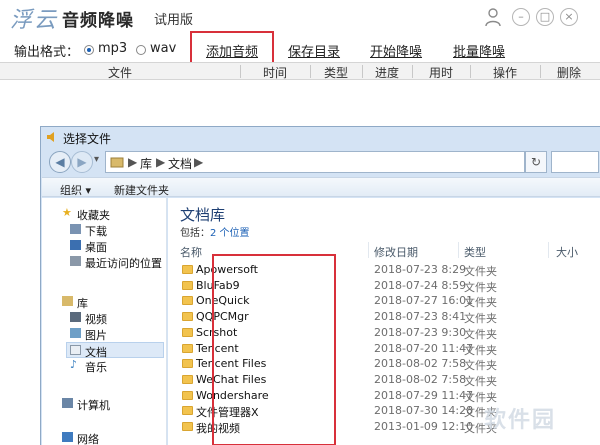 Image resolution: width=600 pixels, height=445 pixels. I want to click on network-icon, so click(67, 437).